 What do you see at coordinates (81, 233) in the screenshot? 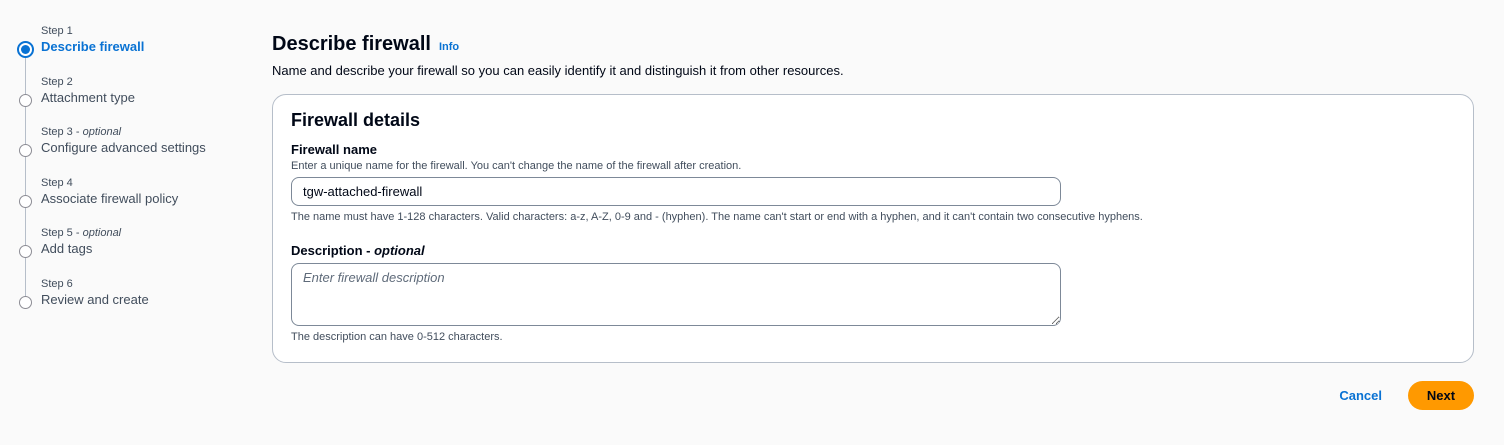
I see `step-number: Step 5 - optional` at bounding box center [81, 233].